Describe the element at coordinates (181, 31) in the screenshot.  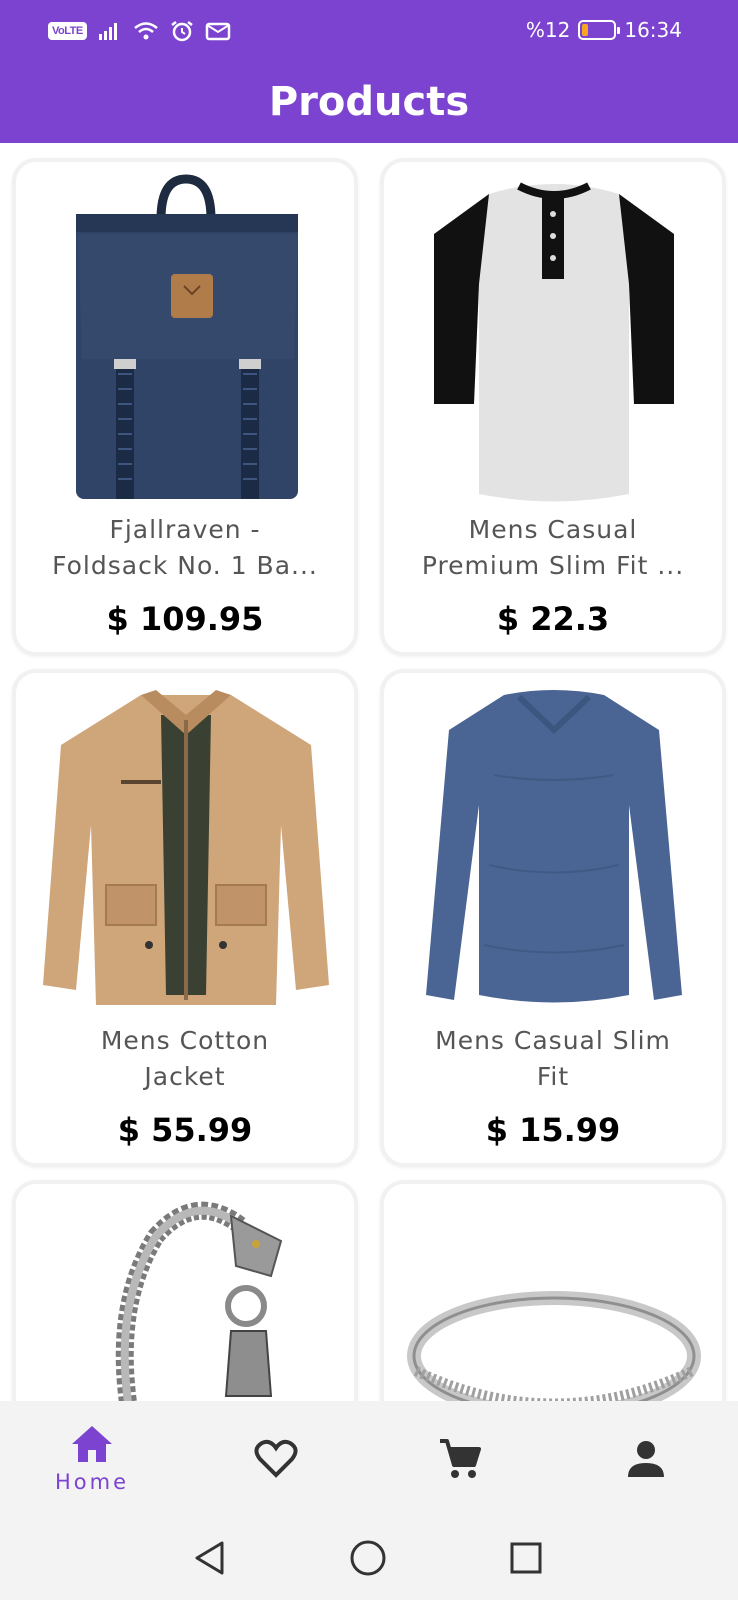
I see `alarm-icon` at that location.